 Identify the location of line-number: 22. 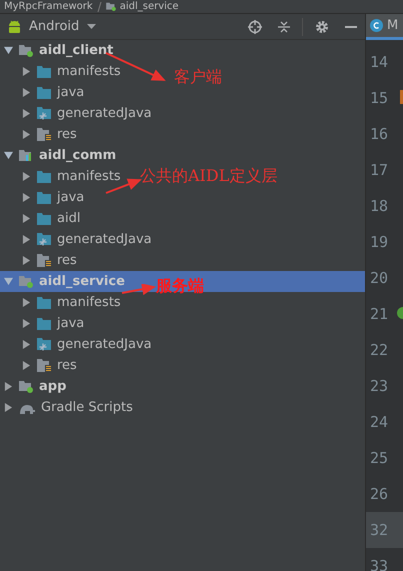
(379, 350).